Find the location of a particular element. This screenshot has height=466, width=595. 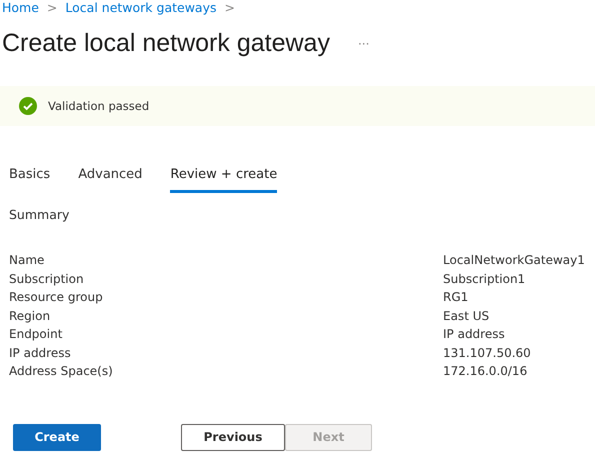

field-value: East US is located at coordinates (466, 315).